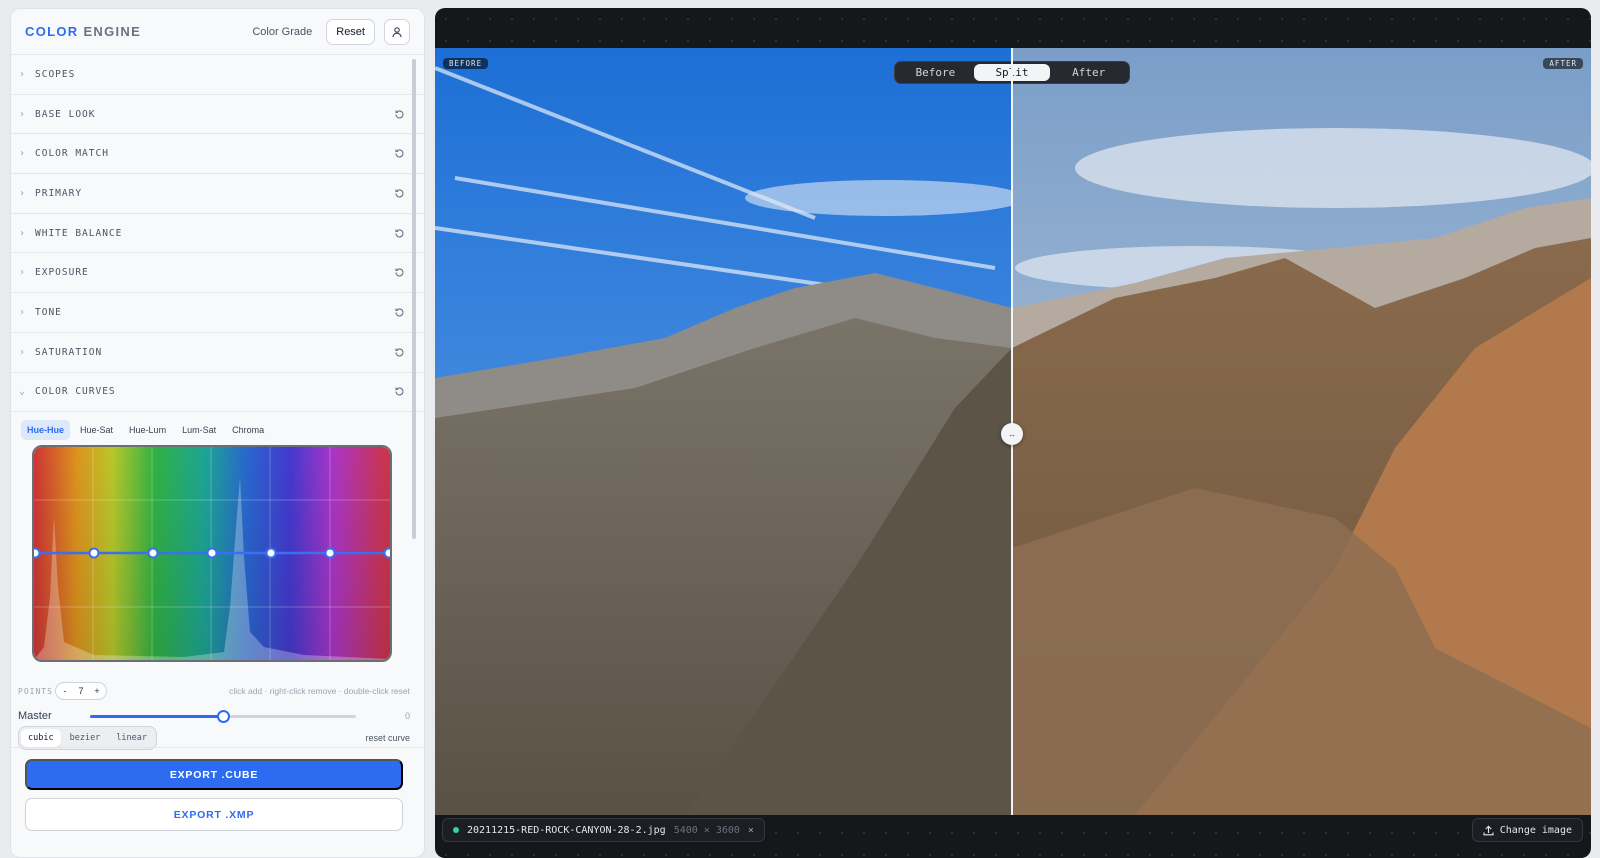 The image size is (1600, 858). I want to click on interp-linear: linear, so click(131, 738).